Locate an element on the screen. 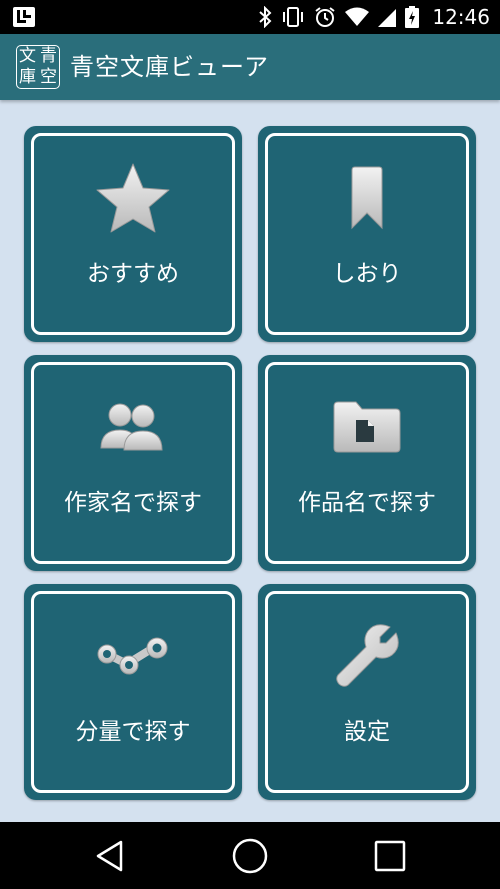 Image resolution: width=500 pixels, height=889 pixels. search-author-tile: 作家名で探す is located at coordinates (133, 463).